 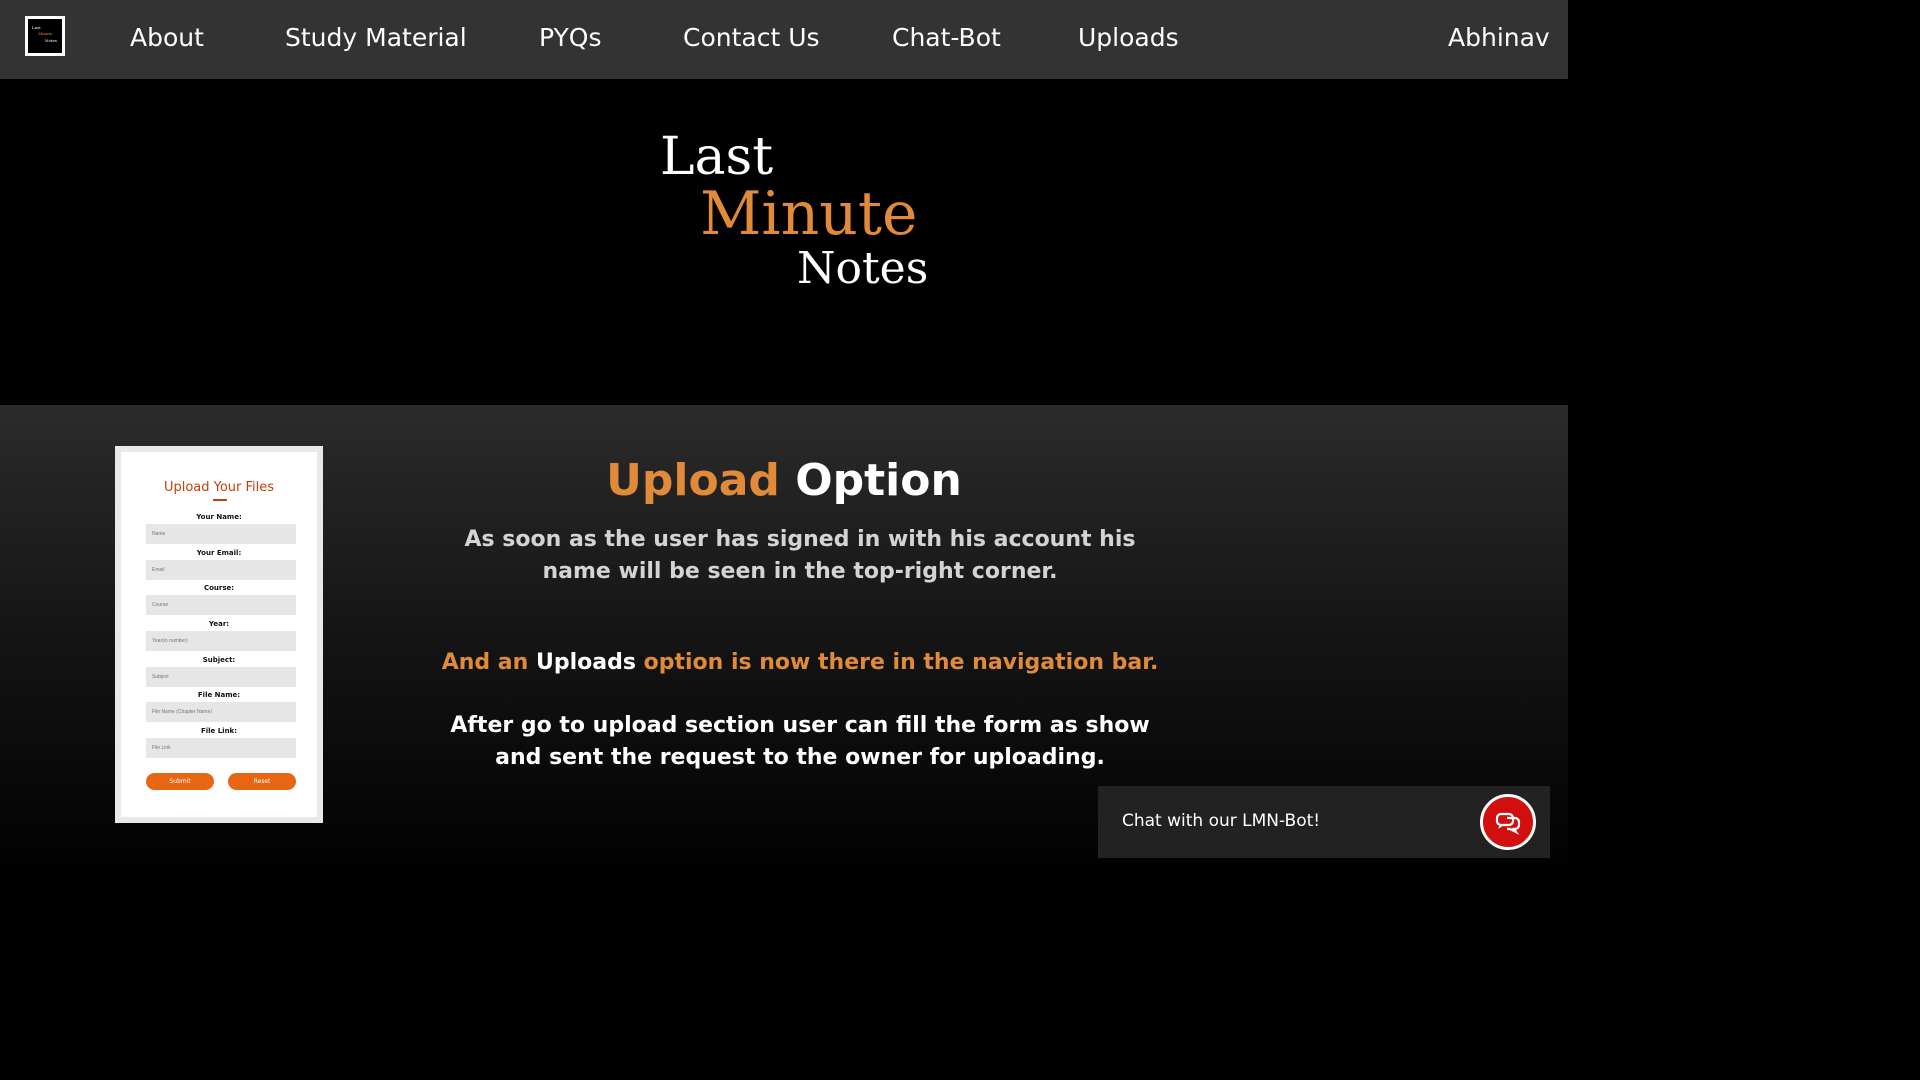 I want to click on nav-logo-line1: Last, so click(x=36, y=27).